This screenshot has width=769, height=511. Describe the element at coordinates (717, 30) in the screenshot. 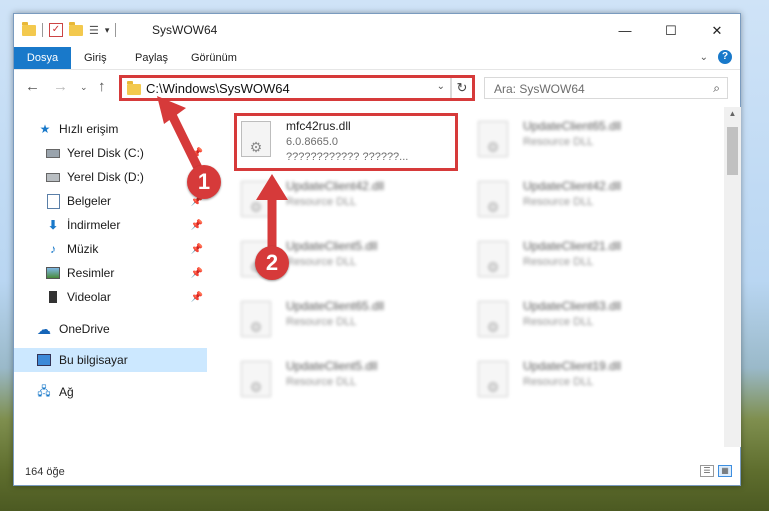

I see `close-button: ✕` at that location.